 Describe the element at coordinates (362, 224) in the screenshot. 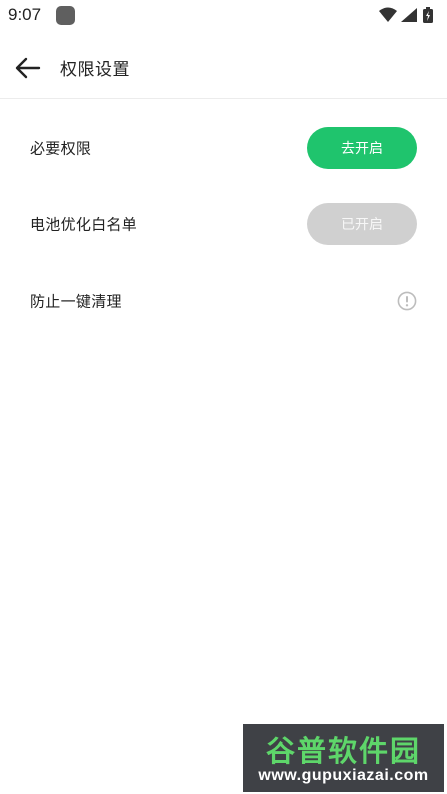

I see `battery-whitelist-enabled-button: 已开启` at that location.